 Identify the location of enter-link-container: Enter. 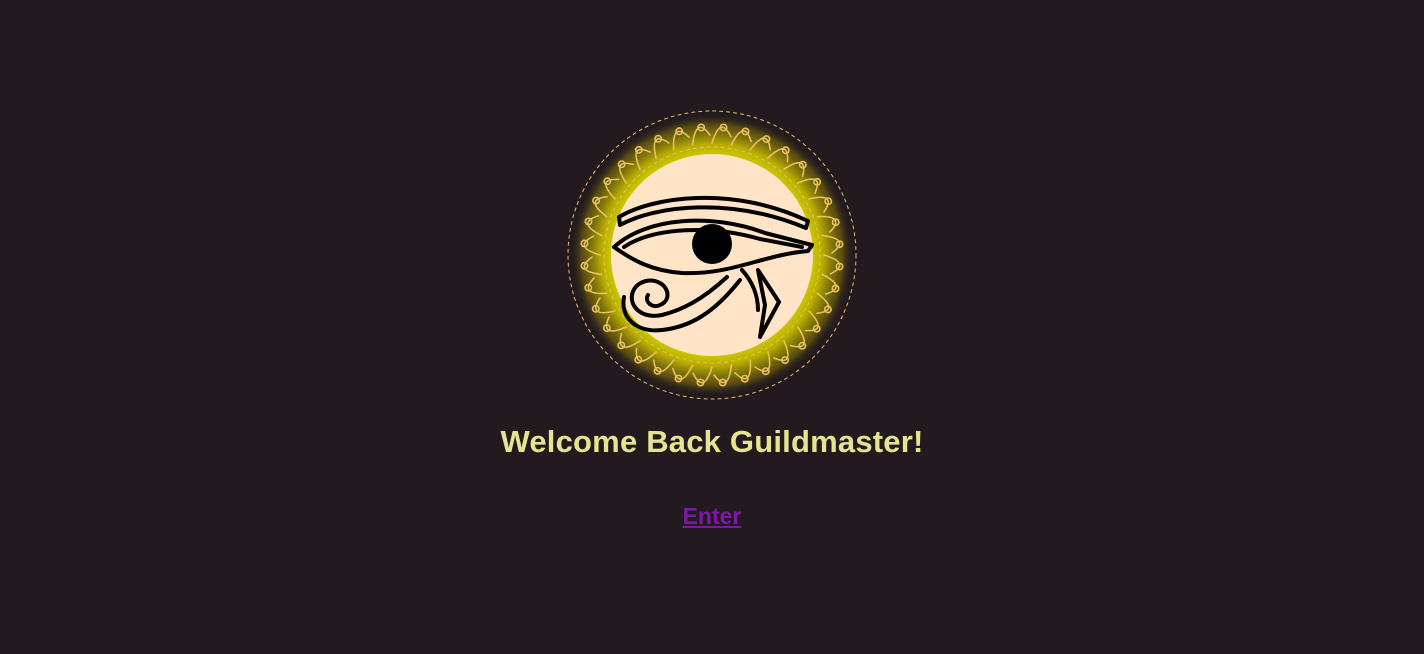
(712, 516).